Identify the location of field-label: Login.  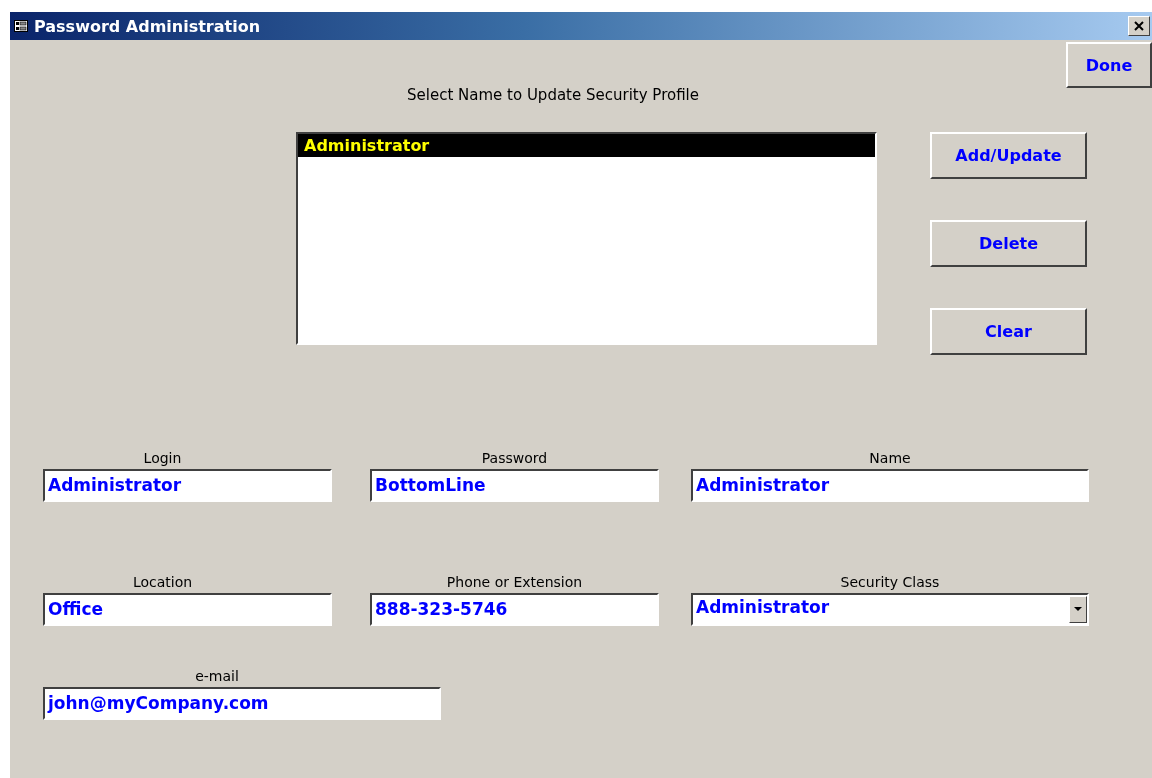
(162, 458).